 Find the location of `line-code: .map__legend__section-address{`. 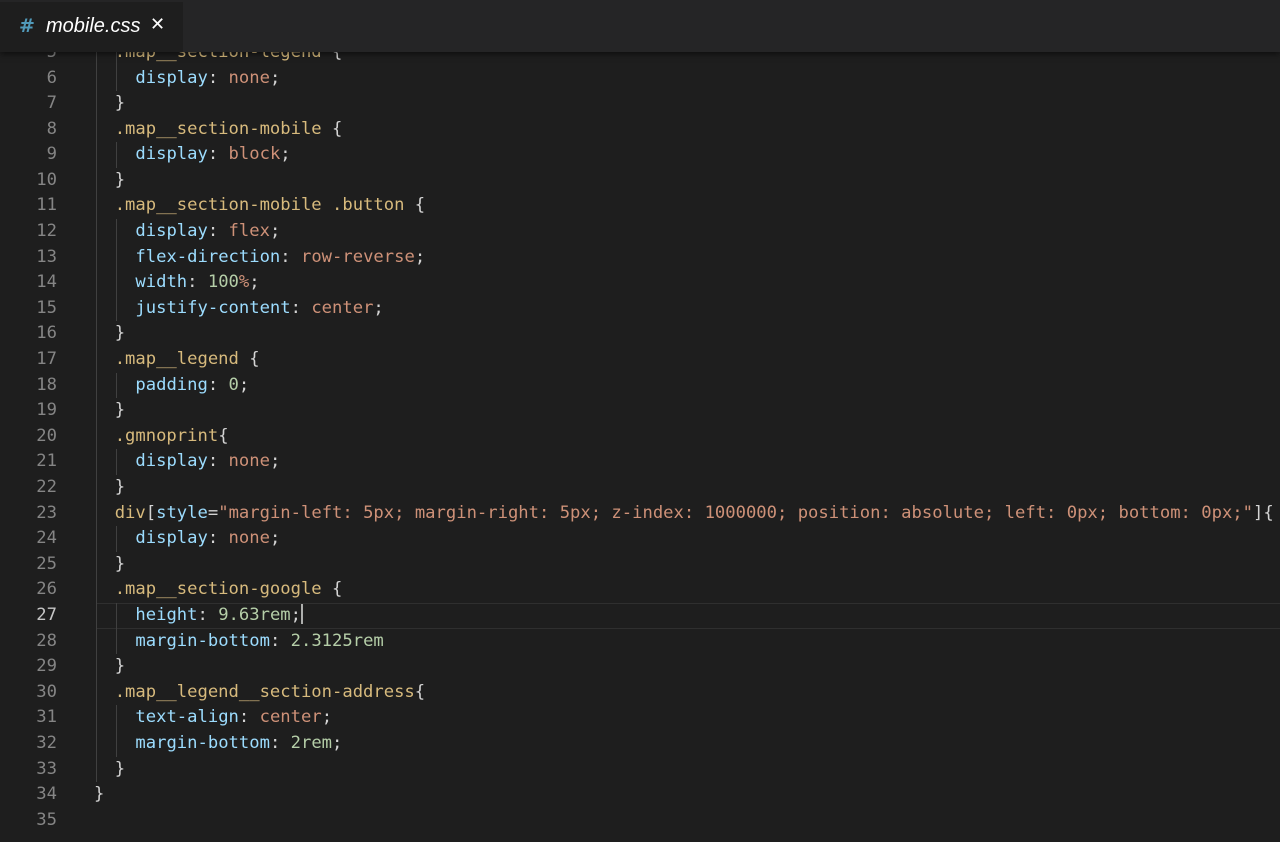

line-code: .map__legend__section-address{ is located at coordinates (259, 693).